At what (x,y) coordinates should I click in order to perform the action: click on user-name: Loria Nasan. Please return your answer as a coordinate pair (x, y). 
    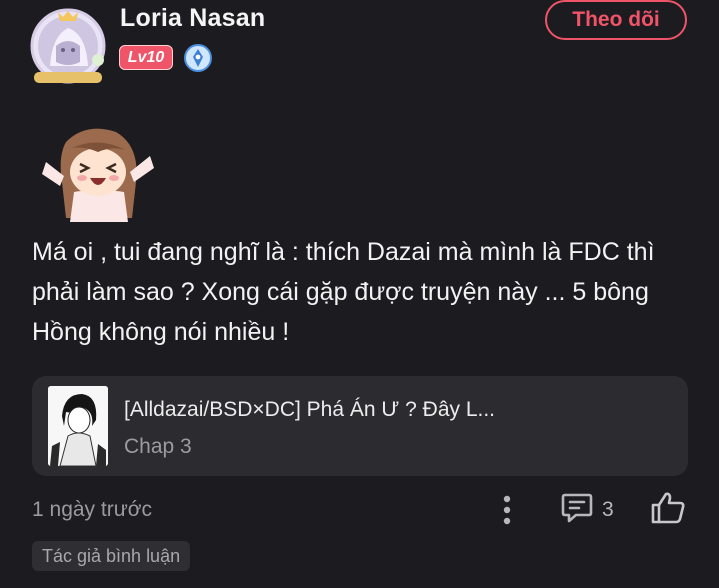
    Looking at the image, I should click on (192, 18).